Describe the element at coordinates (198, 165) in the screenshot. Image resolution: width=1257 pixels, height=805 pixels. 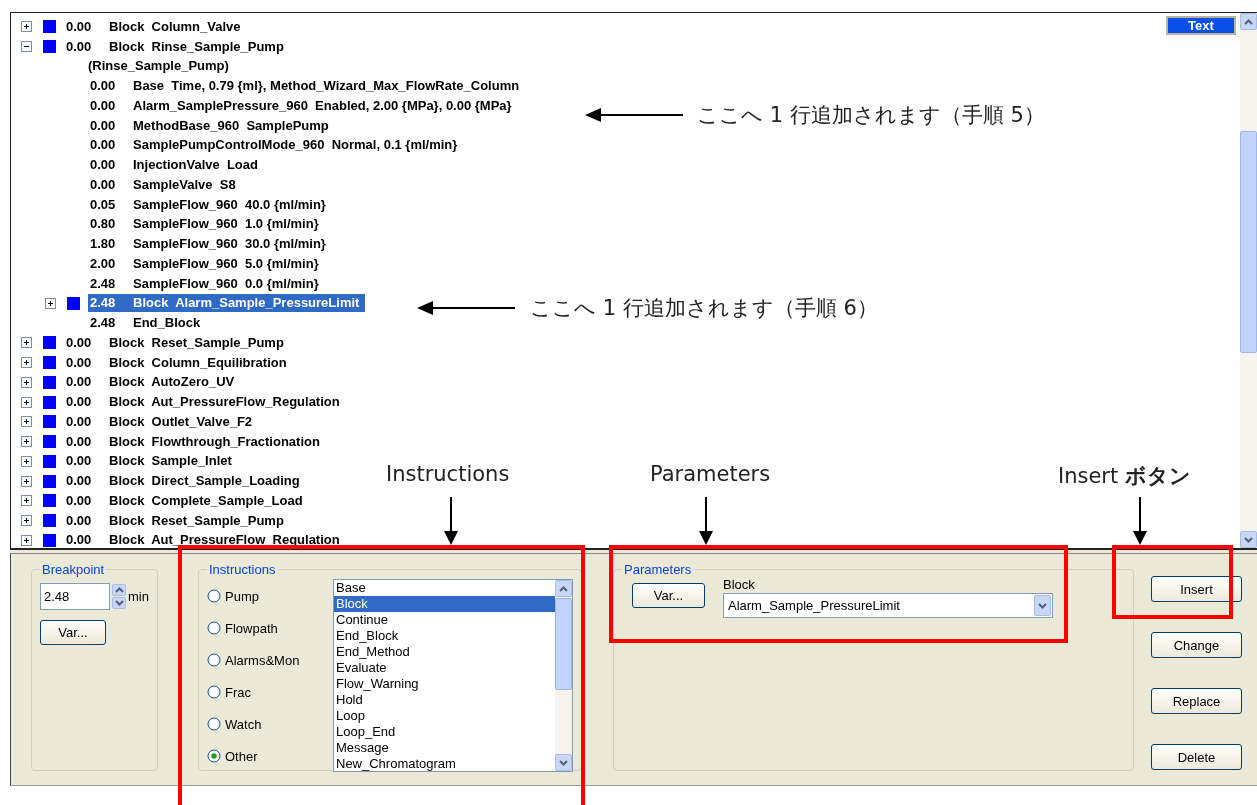
I see `step-text: InjectionValve Load` at that location.